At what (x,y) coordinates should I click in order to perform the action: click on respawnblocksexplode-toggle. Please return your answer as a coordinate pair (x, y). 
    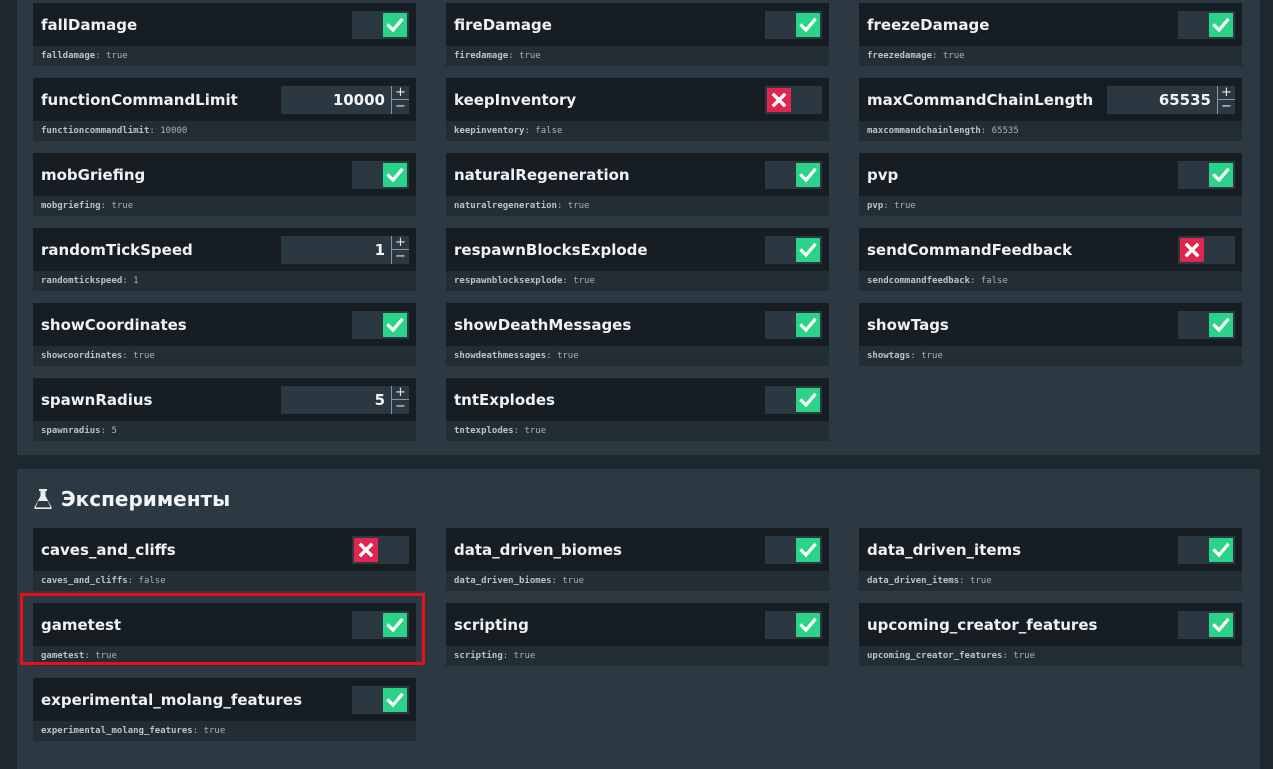
    Looking at the image, I should click on (793, 249).